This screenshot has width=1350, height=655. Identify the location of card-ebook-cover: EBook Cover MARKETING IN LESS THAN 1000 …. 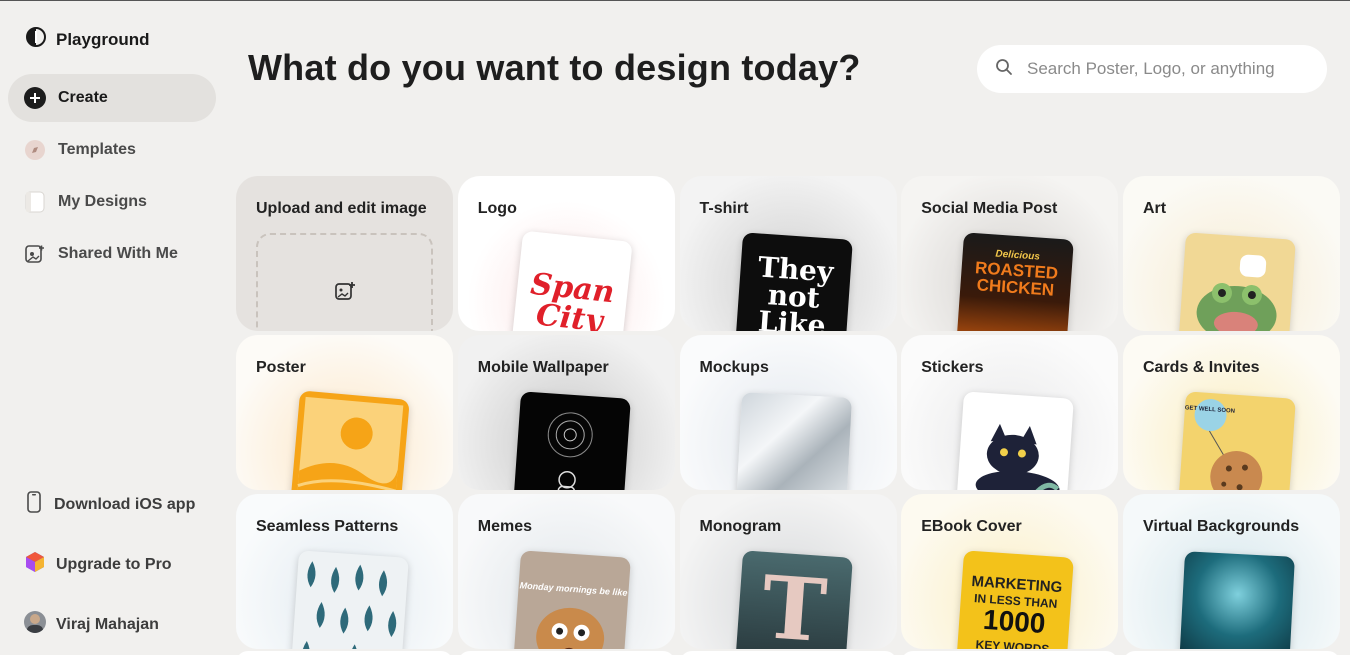
(1010, 571).